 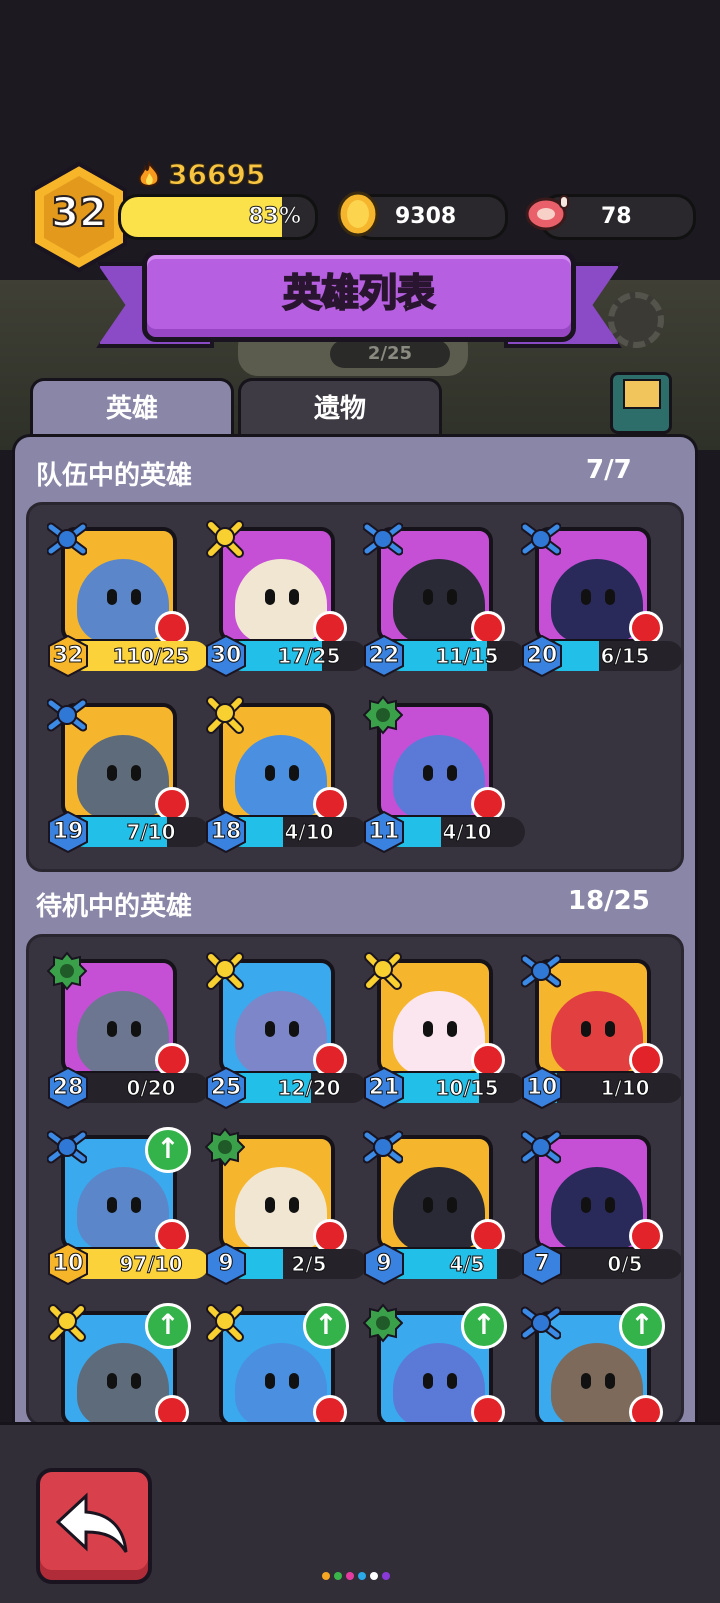 What do you see at coordinates (467, 1088) in the screenshot?
I see `hero-progress-text: 10/15` at bounding box center [467, 1088].